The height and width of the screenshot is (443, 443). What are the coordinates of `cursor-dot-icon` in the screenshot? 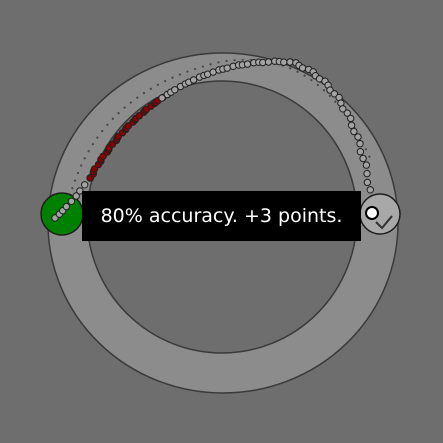 It's located at (372, 213).